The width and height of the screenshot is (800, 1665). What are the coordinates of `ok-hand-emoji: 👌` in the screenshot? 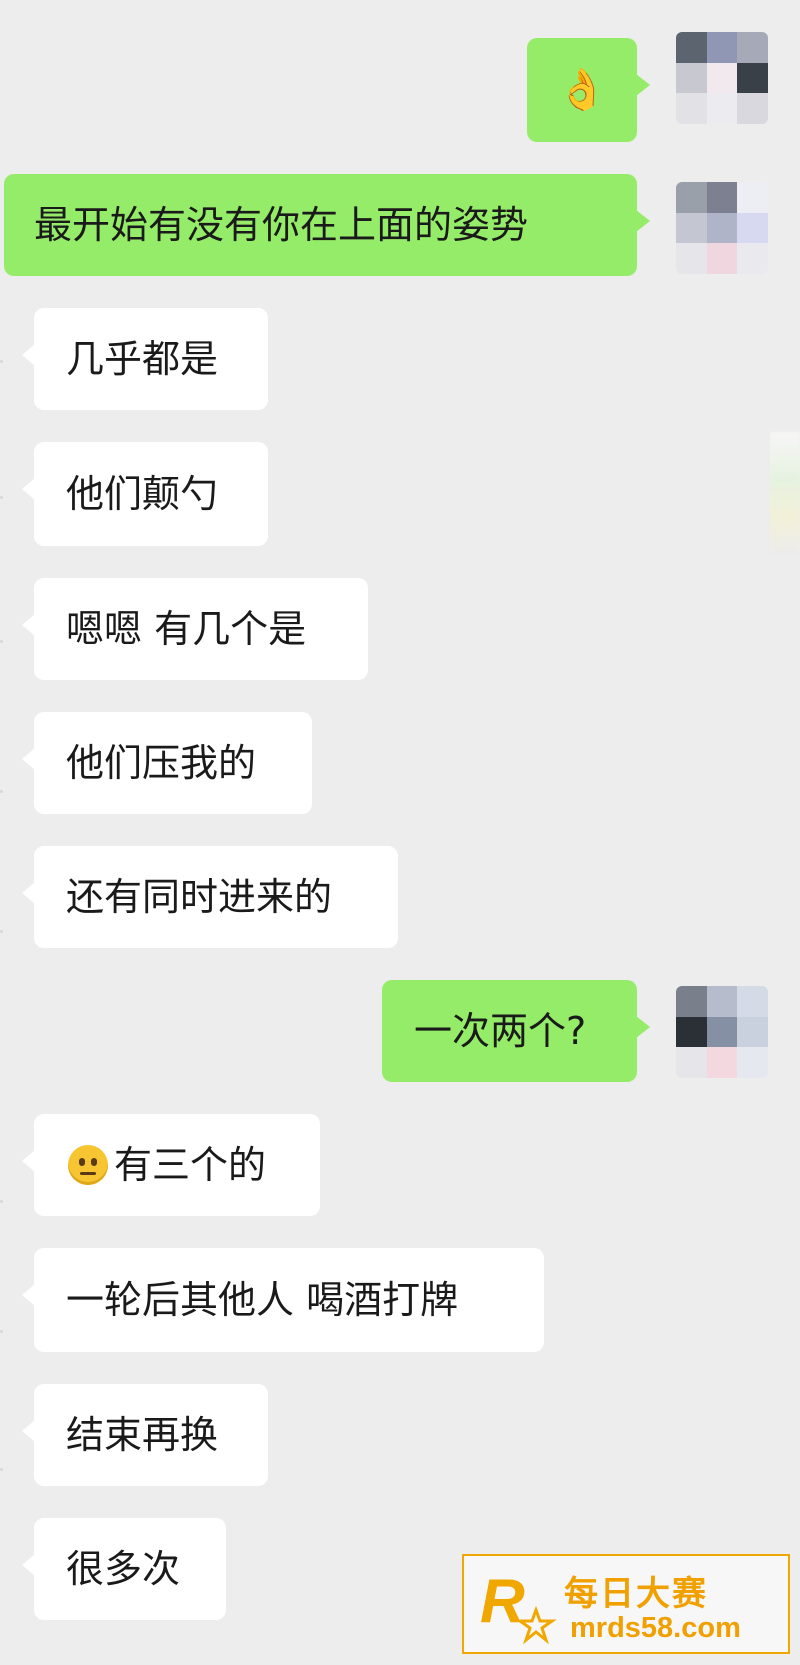 It's located at (582, 90).